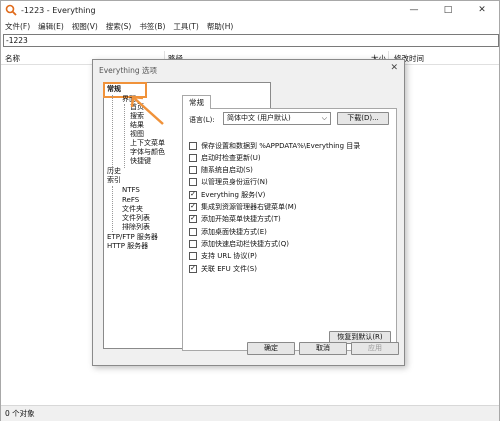  Describe the element at coordinates (51, 26) in the screenshot. I see `menu-edit: 编辑(E)` at that location.